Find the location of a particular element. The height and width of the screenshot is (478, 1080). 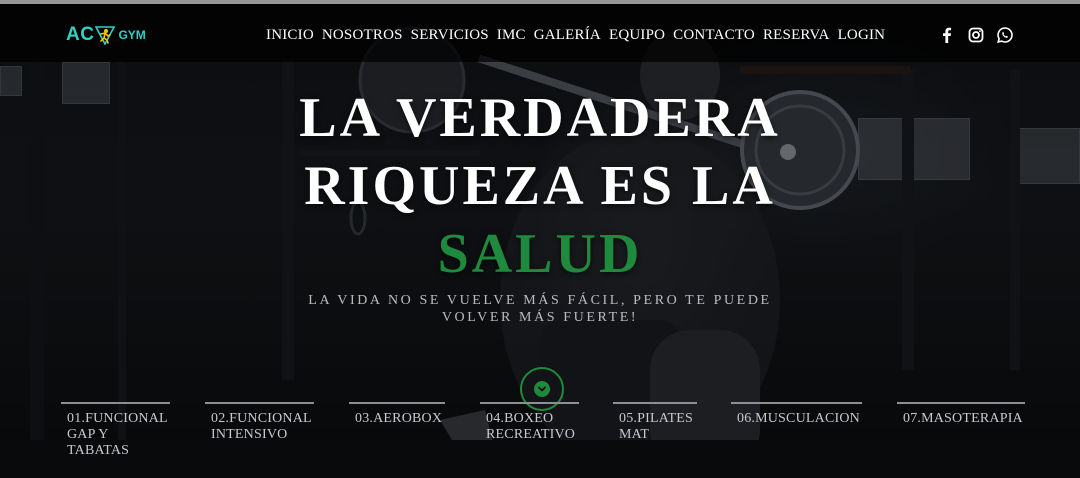

logo-text: AC is located at coordinates (80, 34).